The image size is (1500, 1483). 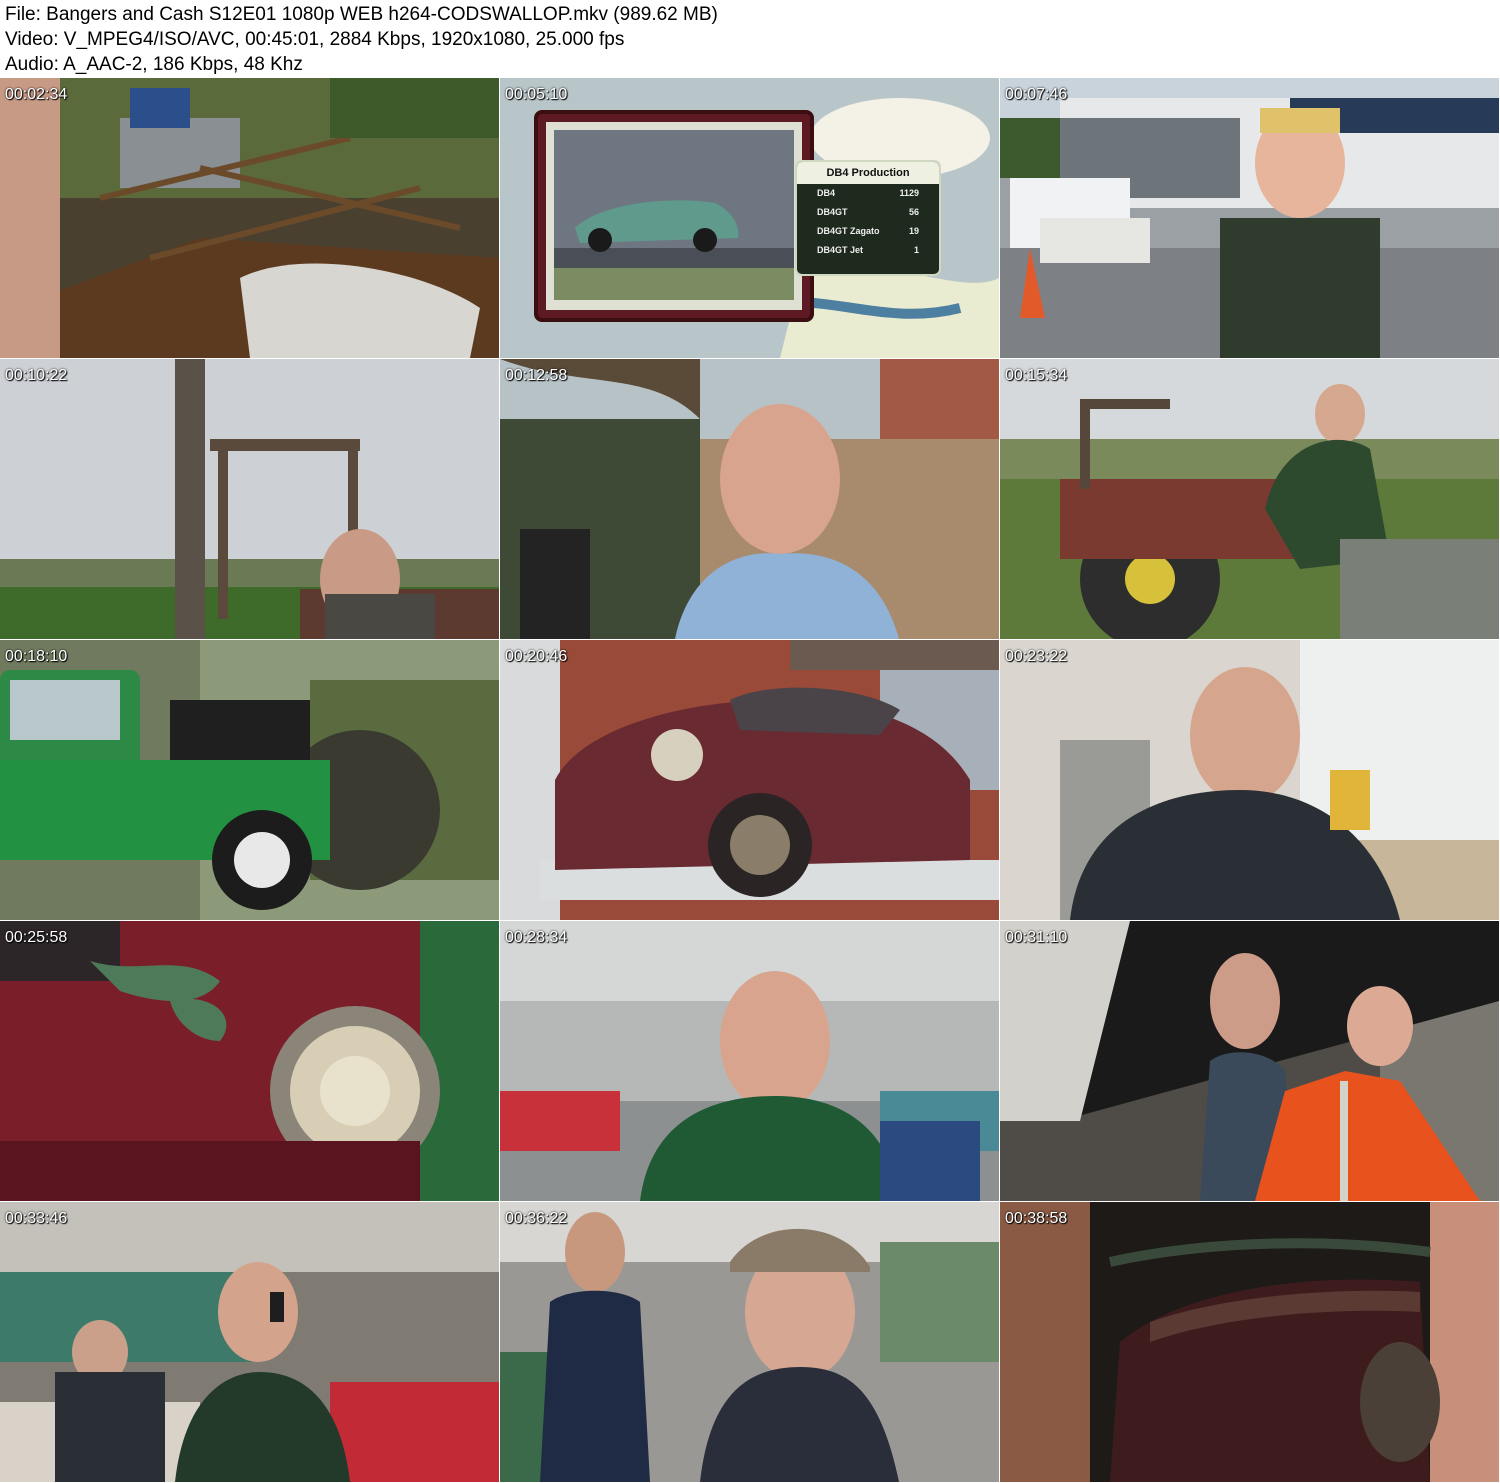 I want to click on db4-panel-row: DB4GT 56, so click(x=868, y=212).